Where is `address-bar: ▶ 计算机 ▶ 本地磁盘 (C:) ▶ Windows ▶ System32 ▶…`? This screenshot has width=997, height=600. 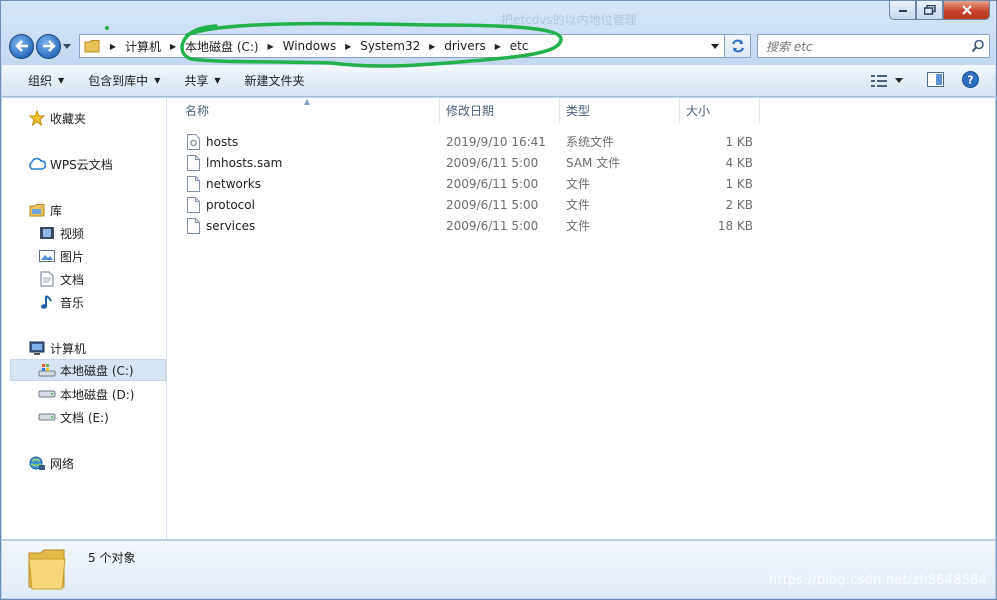
address-bar: ▶ 计算机 ▶ 本地磁盘 (C:) ▶ Windows ▶ System32 ▶… is located at coordinates (402, 46).